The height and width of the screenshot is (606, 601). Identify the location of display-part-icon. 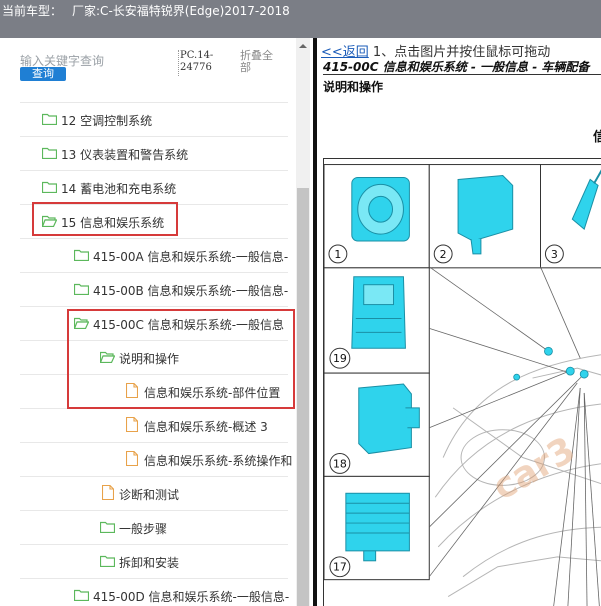
(378, 312).